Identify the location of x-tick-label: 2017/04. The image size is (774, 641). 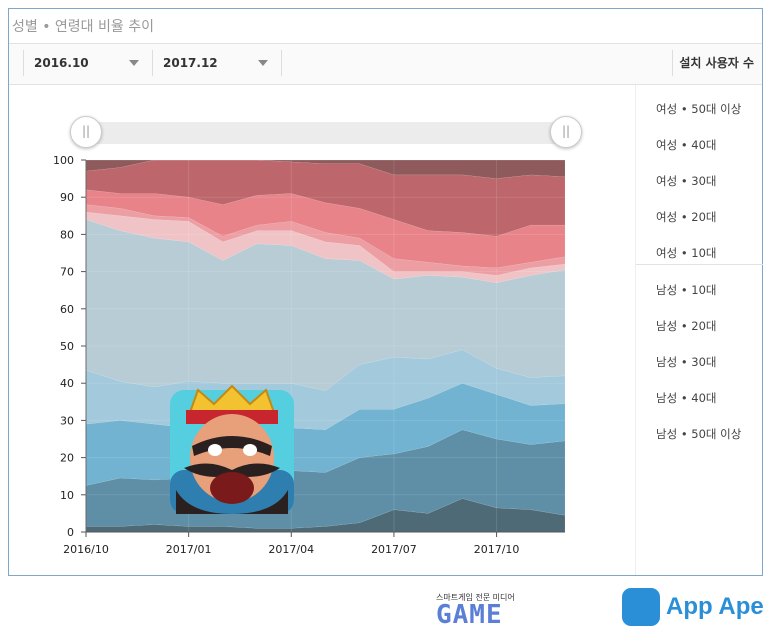
(291, 549).